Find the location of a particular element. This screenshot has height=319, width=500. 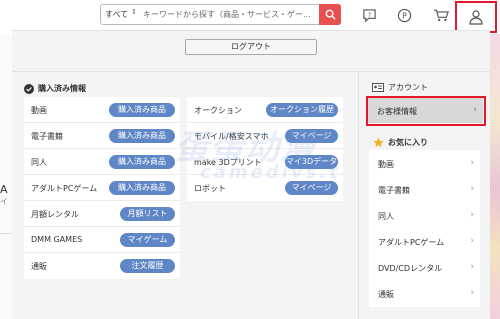

favorite-label: 電子書籍 is located at coordinates (394, 190).